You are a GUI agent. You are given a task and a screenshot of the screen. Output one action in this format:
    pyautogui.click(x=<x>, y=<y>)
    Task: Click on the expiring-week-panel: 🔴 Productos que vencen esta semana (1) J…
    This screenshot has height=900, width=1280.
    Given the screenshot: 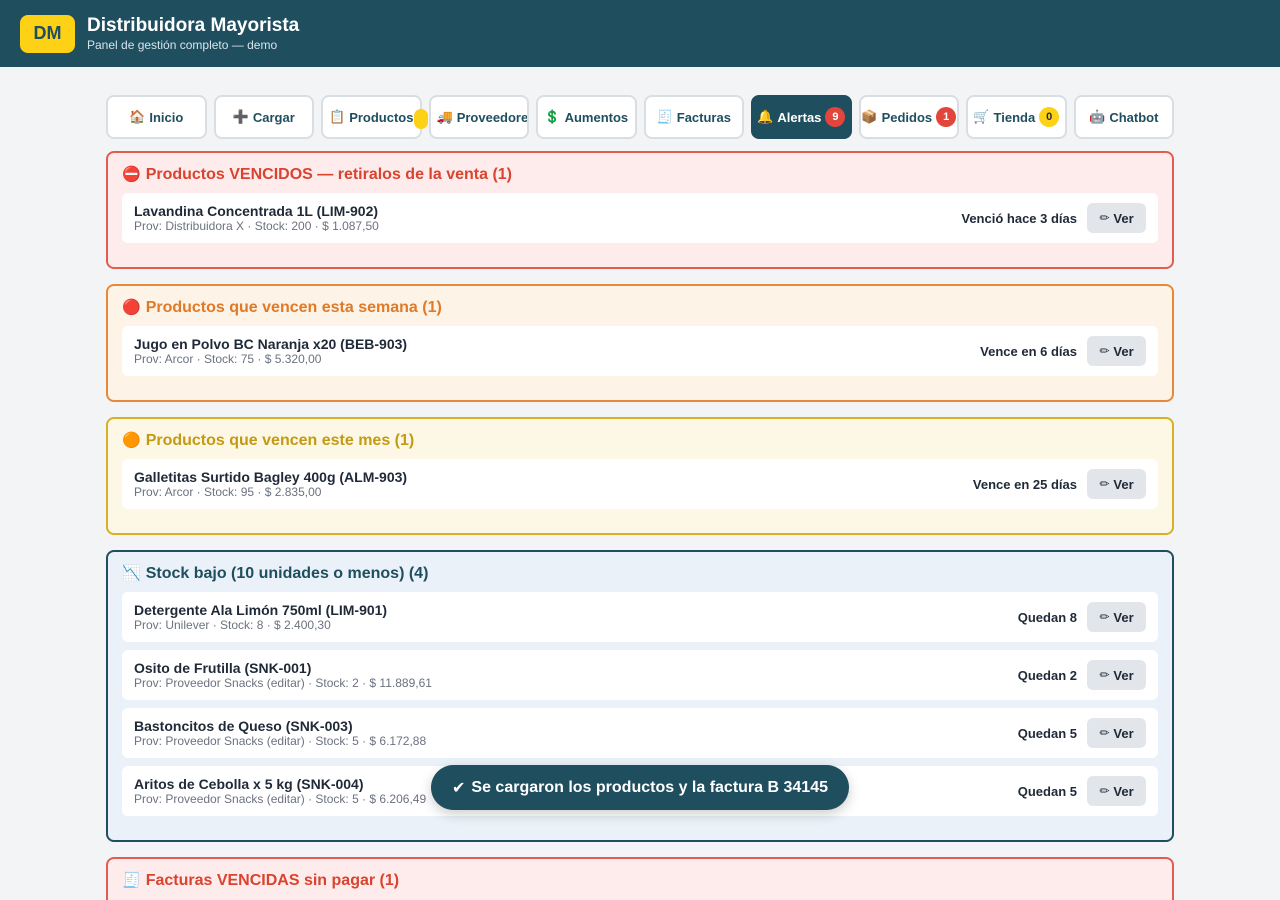 What is the action you would take?
    pyautogui.click(x=640, y=343)
    